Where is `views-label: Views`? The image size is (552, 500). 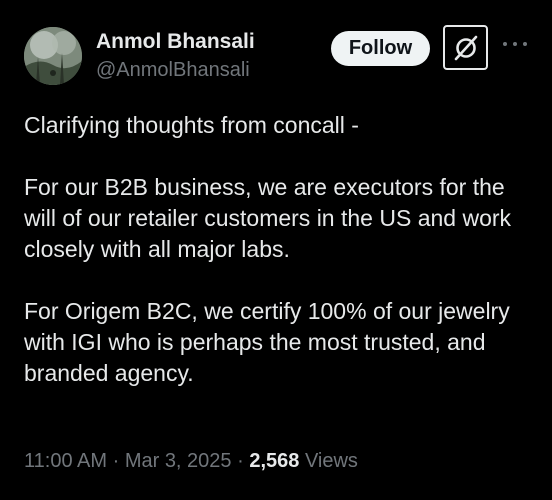 views-label: Views is located at coordinates (328, 461).